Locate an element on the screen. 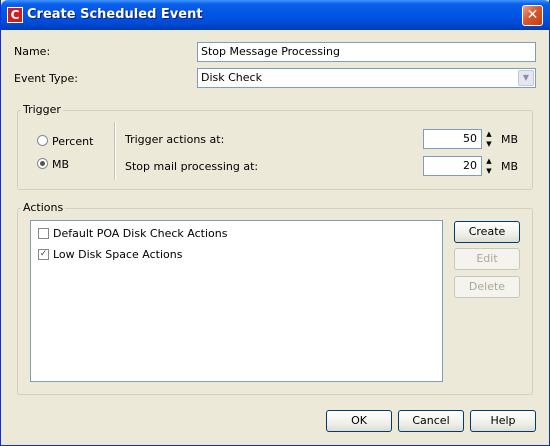 The height and width of the screenshot is (446, 550). title-bar: C Create Scheduled Event ✕ is located at coordinates (275, 15).